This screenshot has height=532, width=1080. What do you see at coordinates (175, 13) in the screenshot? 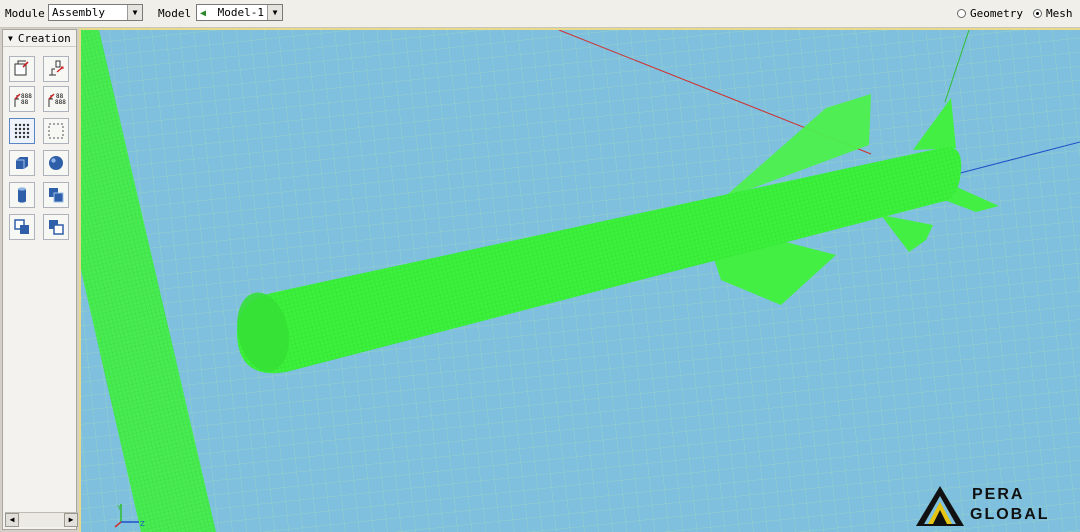
I see `model-label: Model` at bounding box center [175, 13].